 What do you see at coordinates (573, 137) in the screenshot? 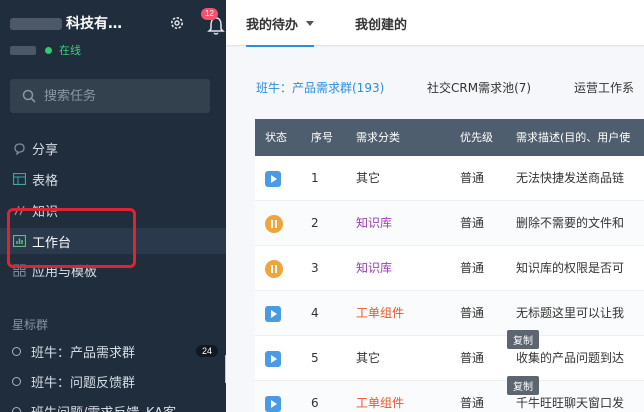
I see `column-header: 需求描述(目的、用户使` at bounding box center [573, 137].